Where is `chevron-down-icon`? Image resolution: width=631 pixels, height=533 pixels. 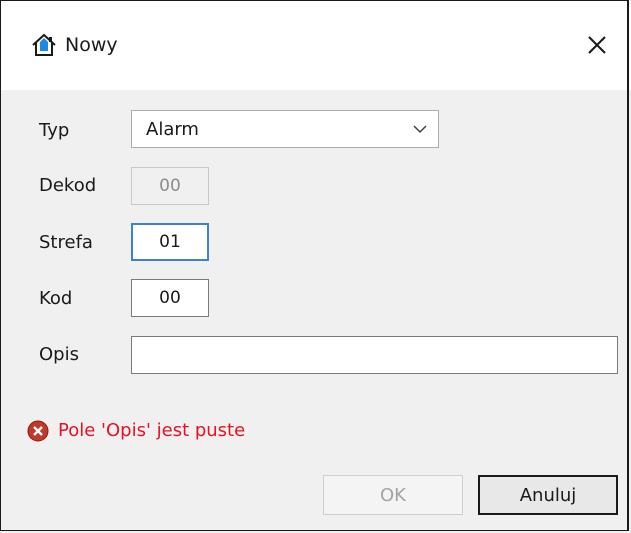
chevron-down-icon is located at coordinates (420, 129).